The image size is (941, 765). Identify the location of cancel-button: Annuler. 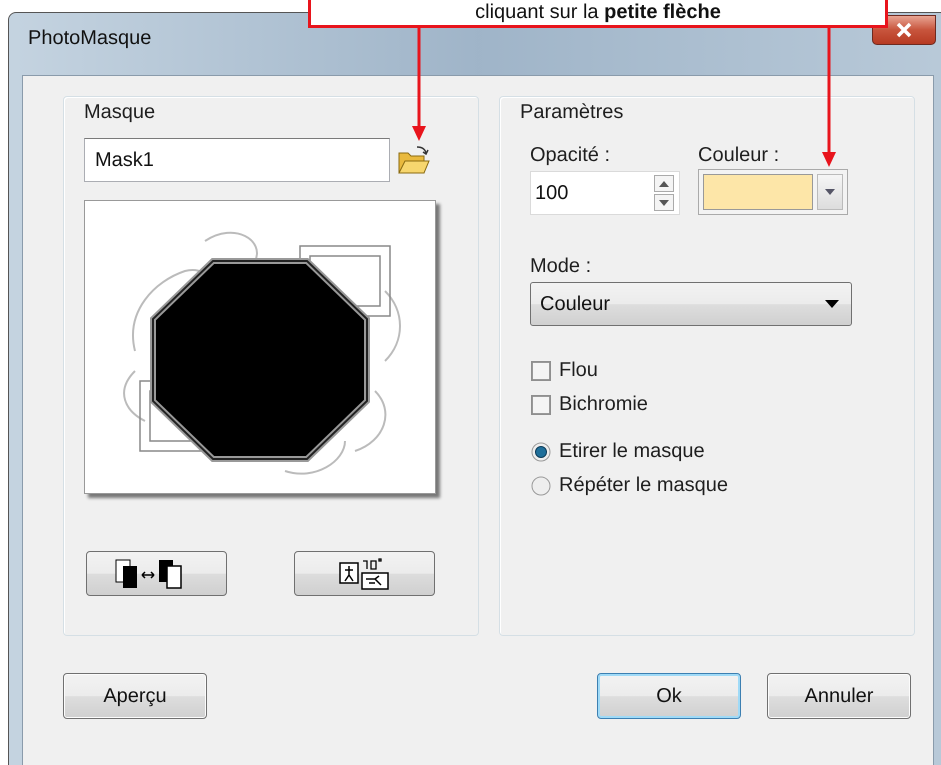
(839, 696).